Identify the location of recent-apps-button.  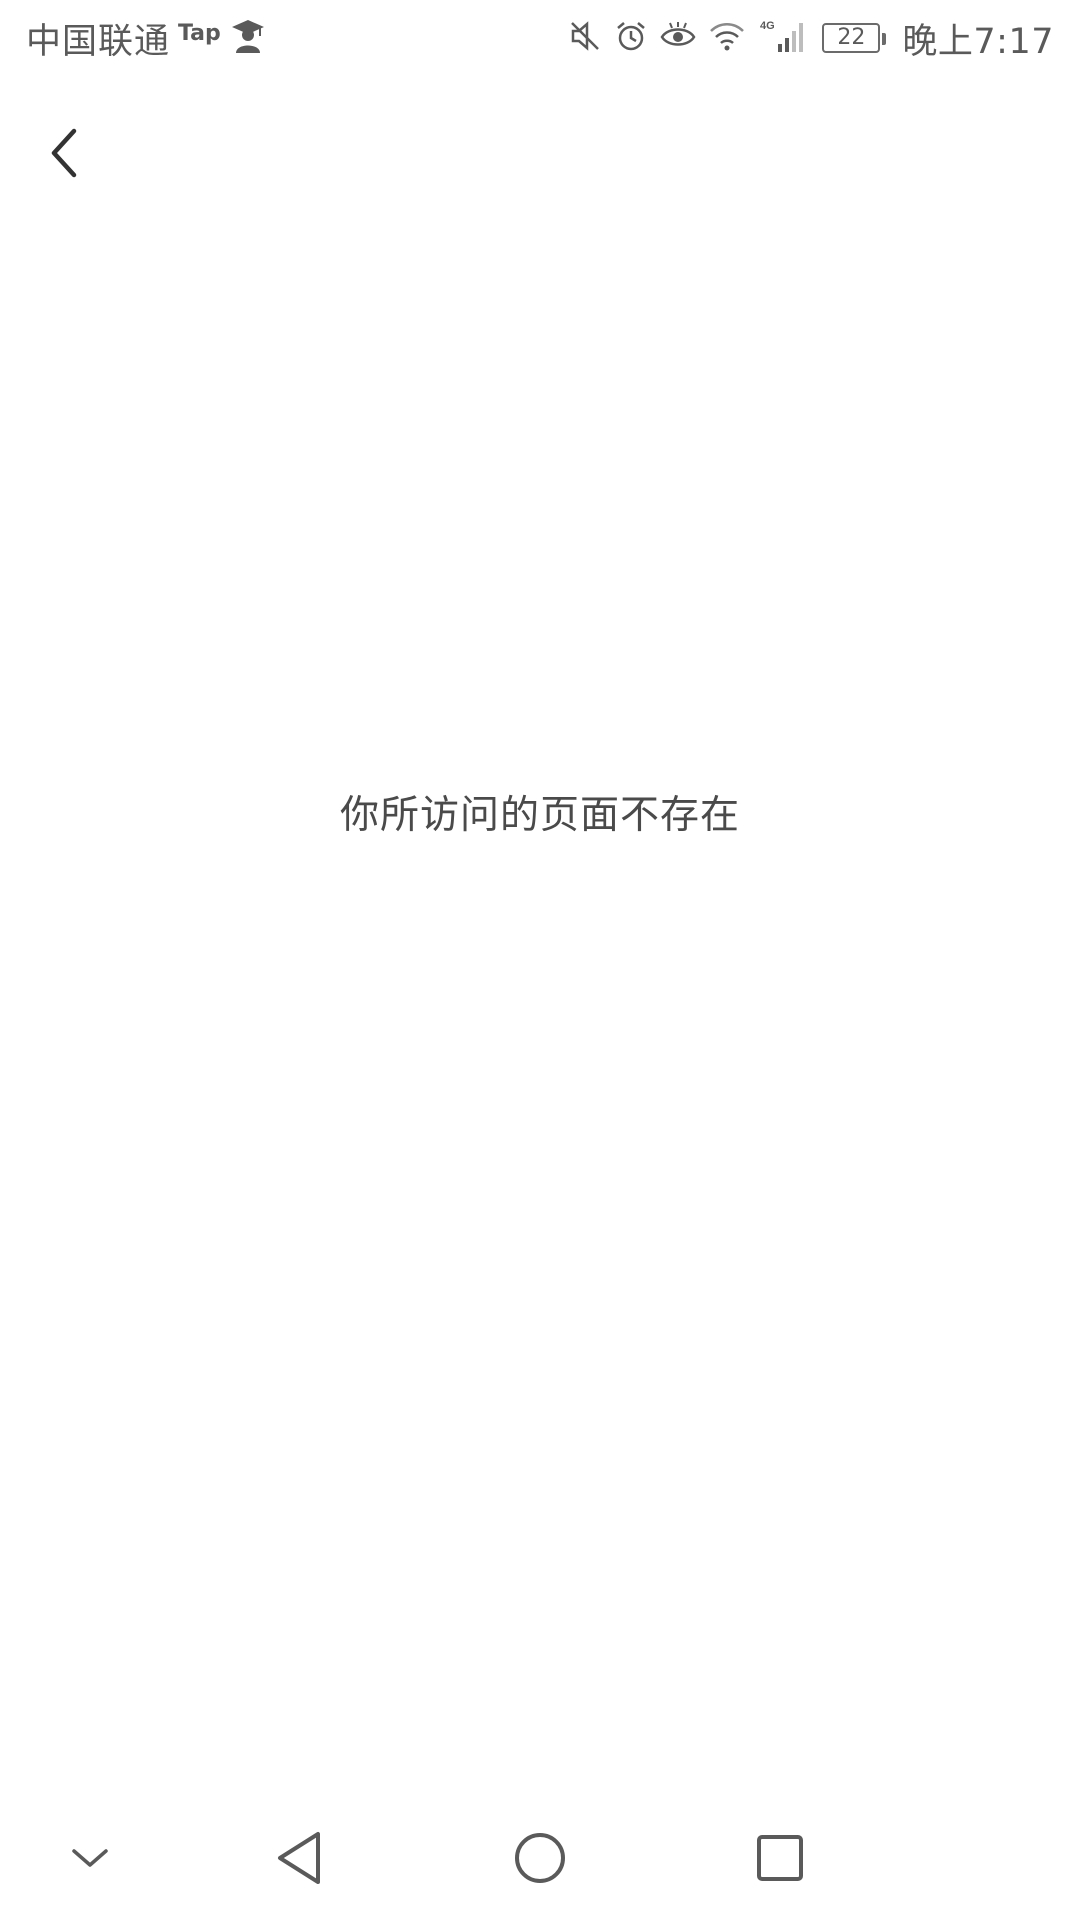
(780, 1858).